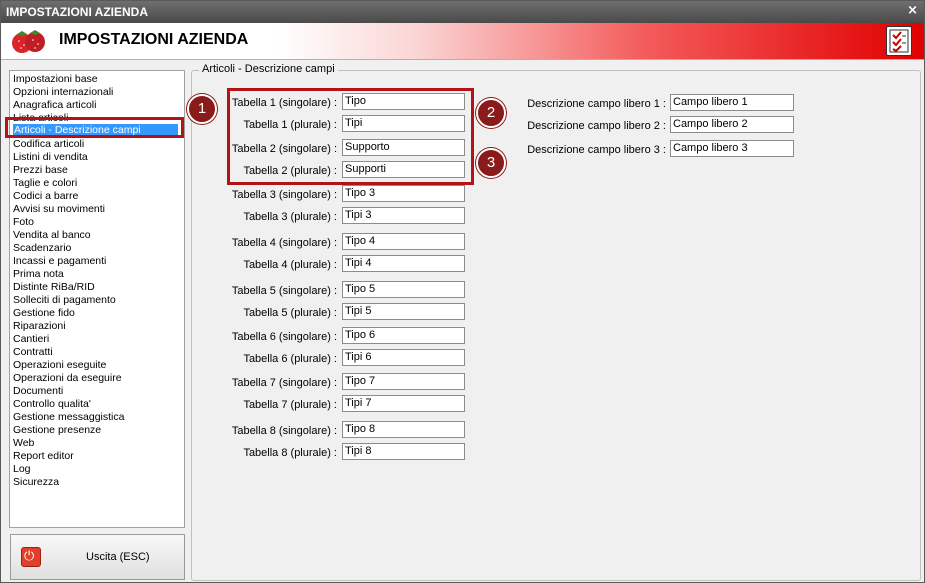 The width and height of the screenshot is (925, 583). Describe the element at coordinates (31, 557) in the screenshot. I see `power-icon` at that location.